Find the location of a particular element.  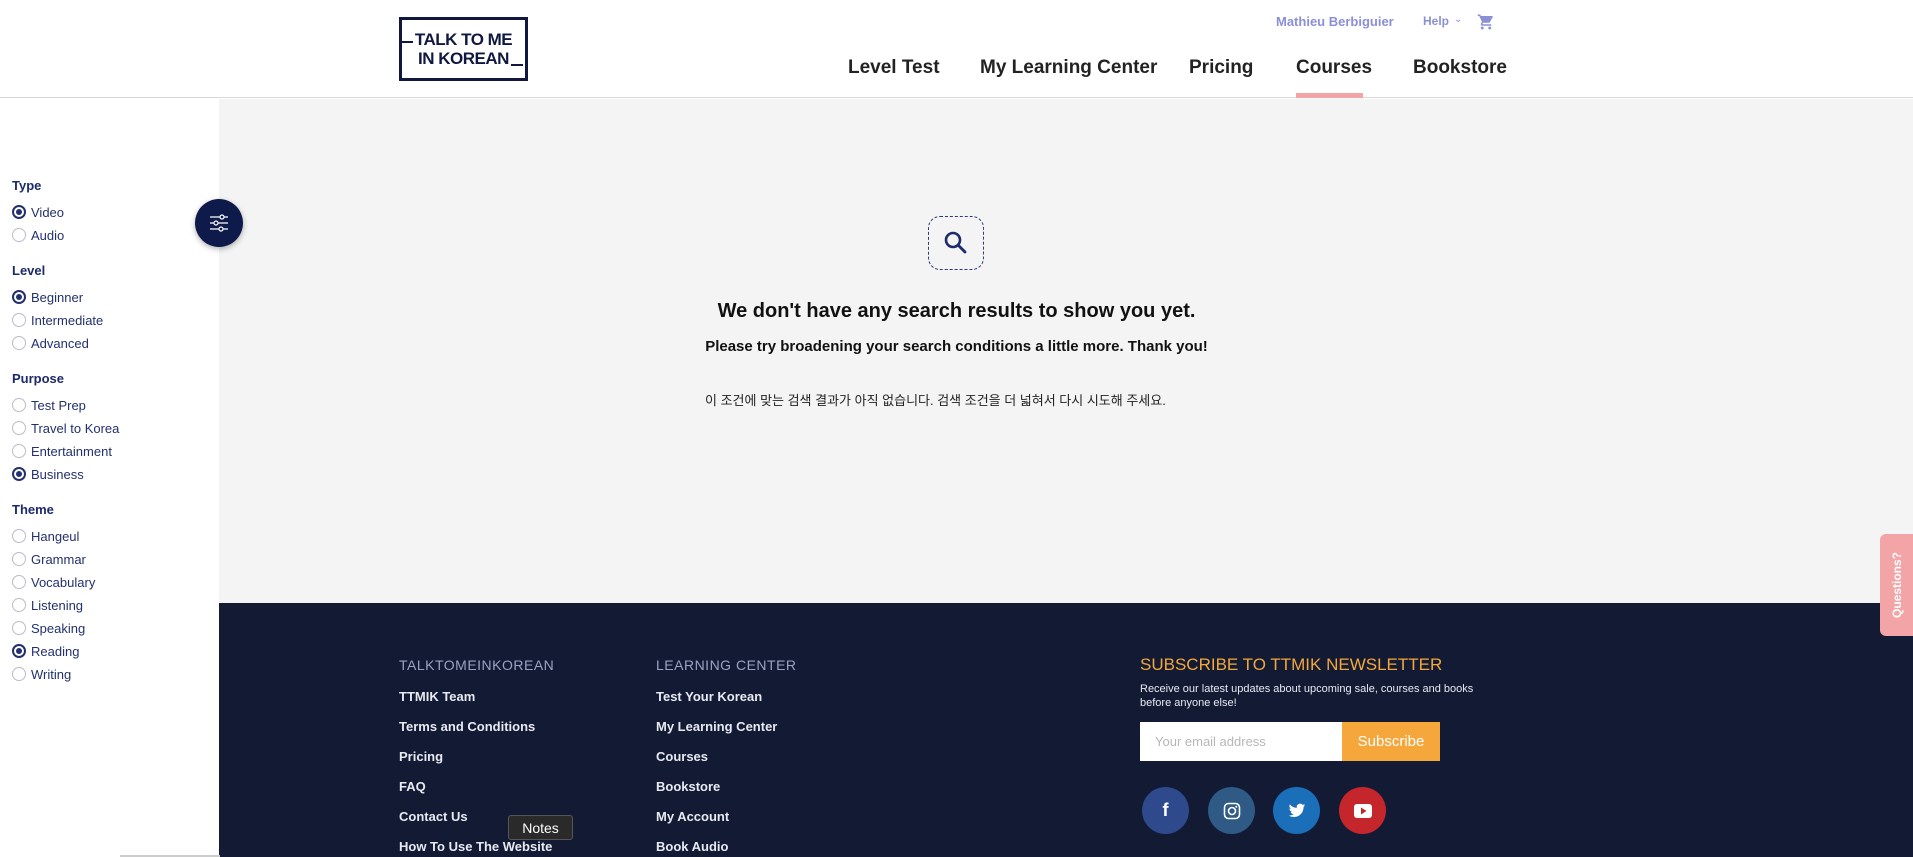

filter-option-entertainment: Entertainment is located at coordinates (62, 451).